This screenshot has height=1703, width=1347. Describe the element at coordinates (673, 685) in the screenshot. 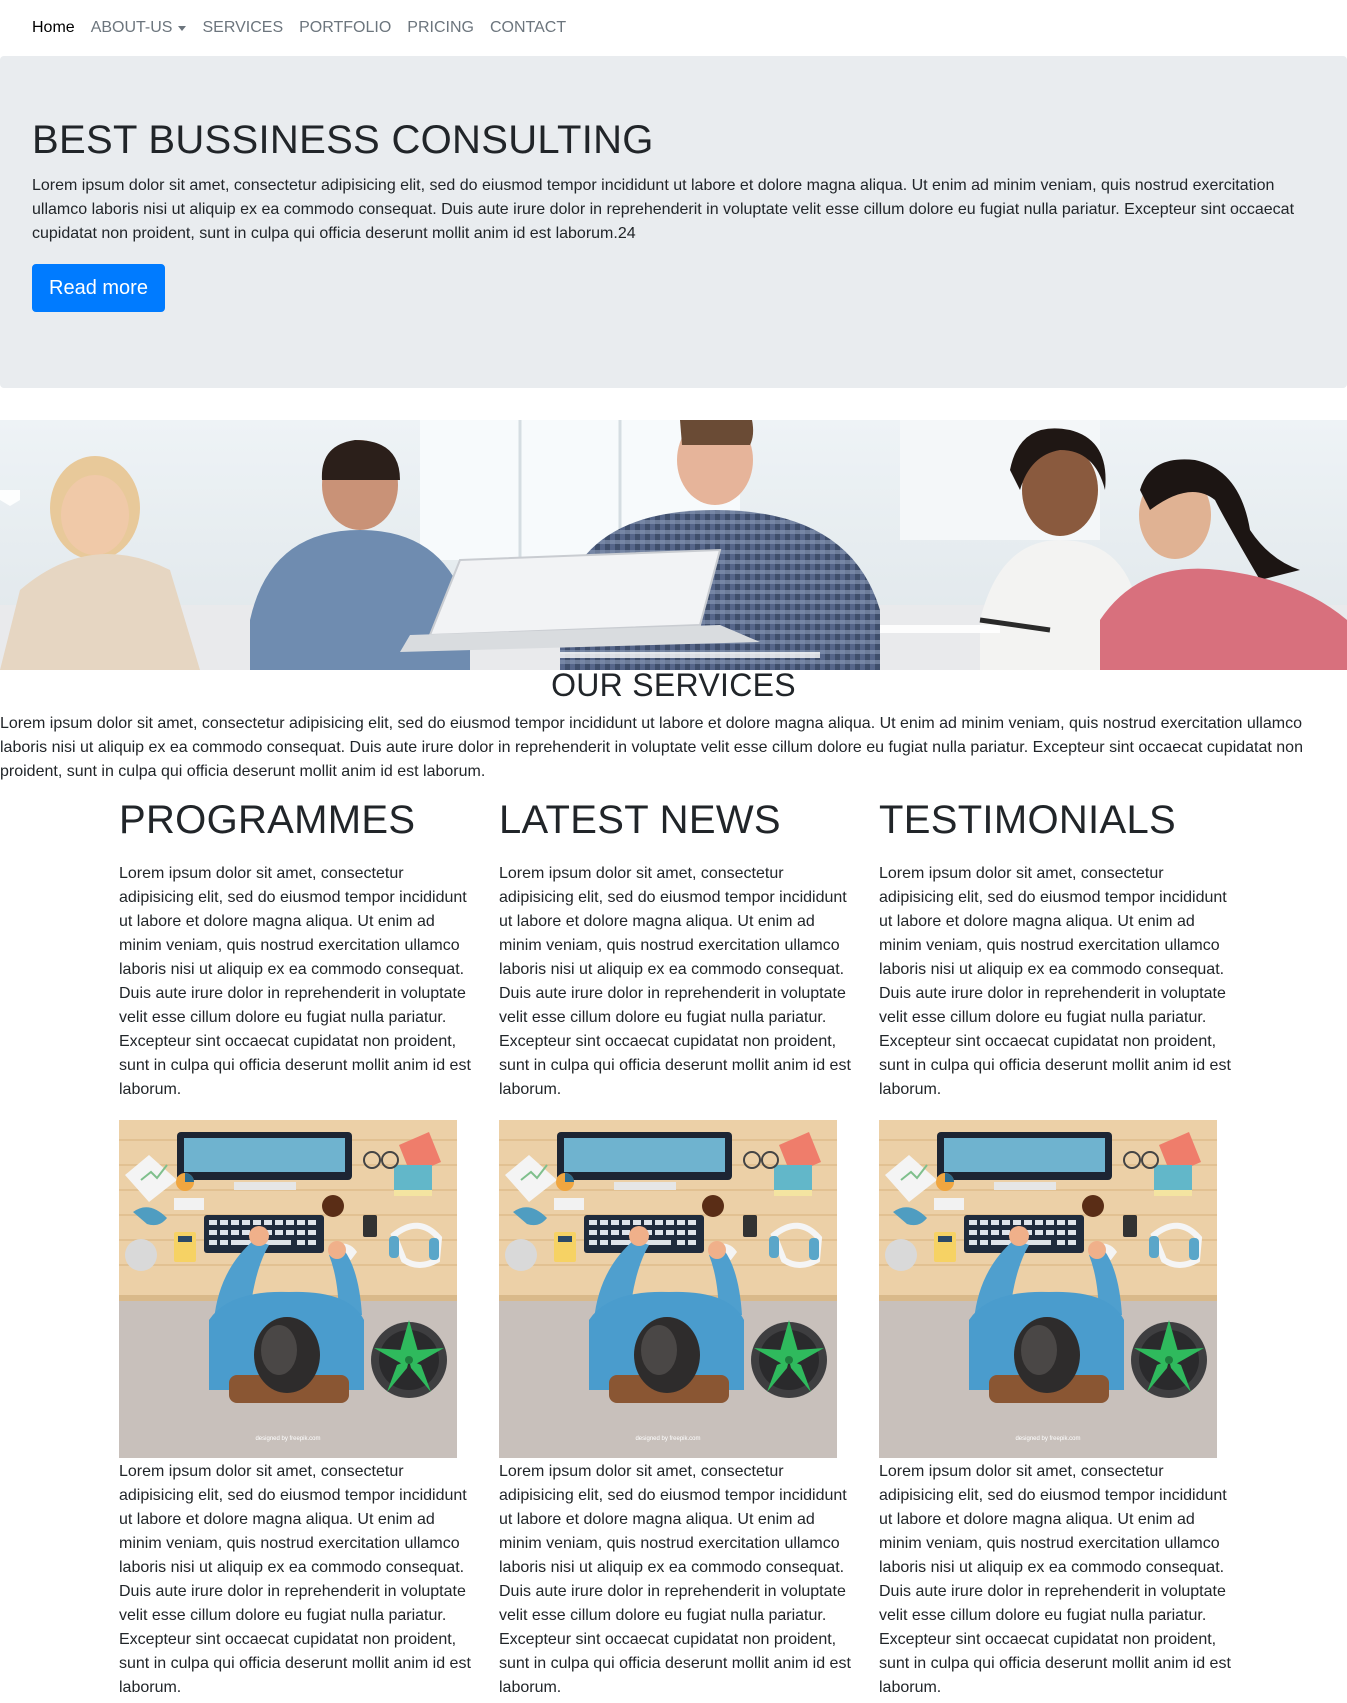

I see `services-title: OUR SERVICES` at that location.